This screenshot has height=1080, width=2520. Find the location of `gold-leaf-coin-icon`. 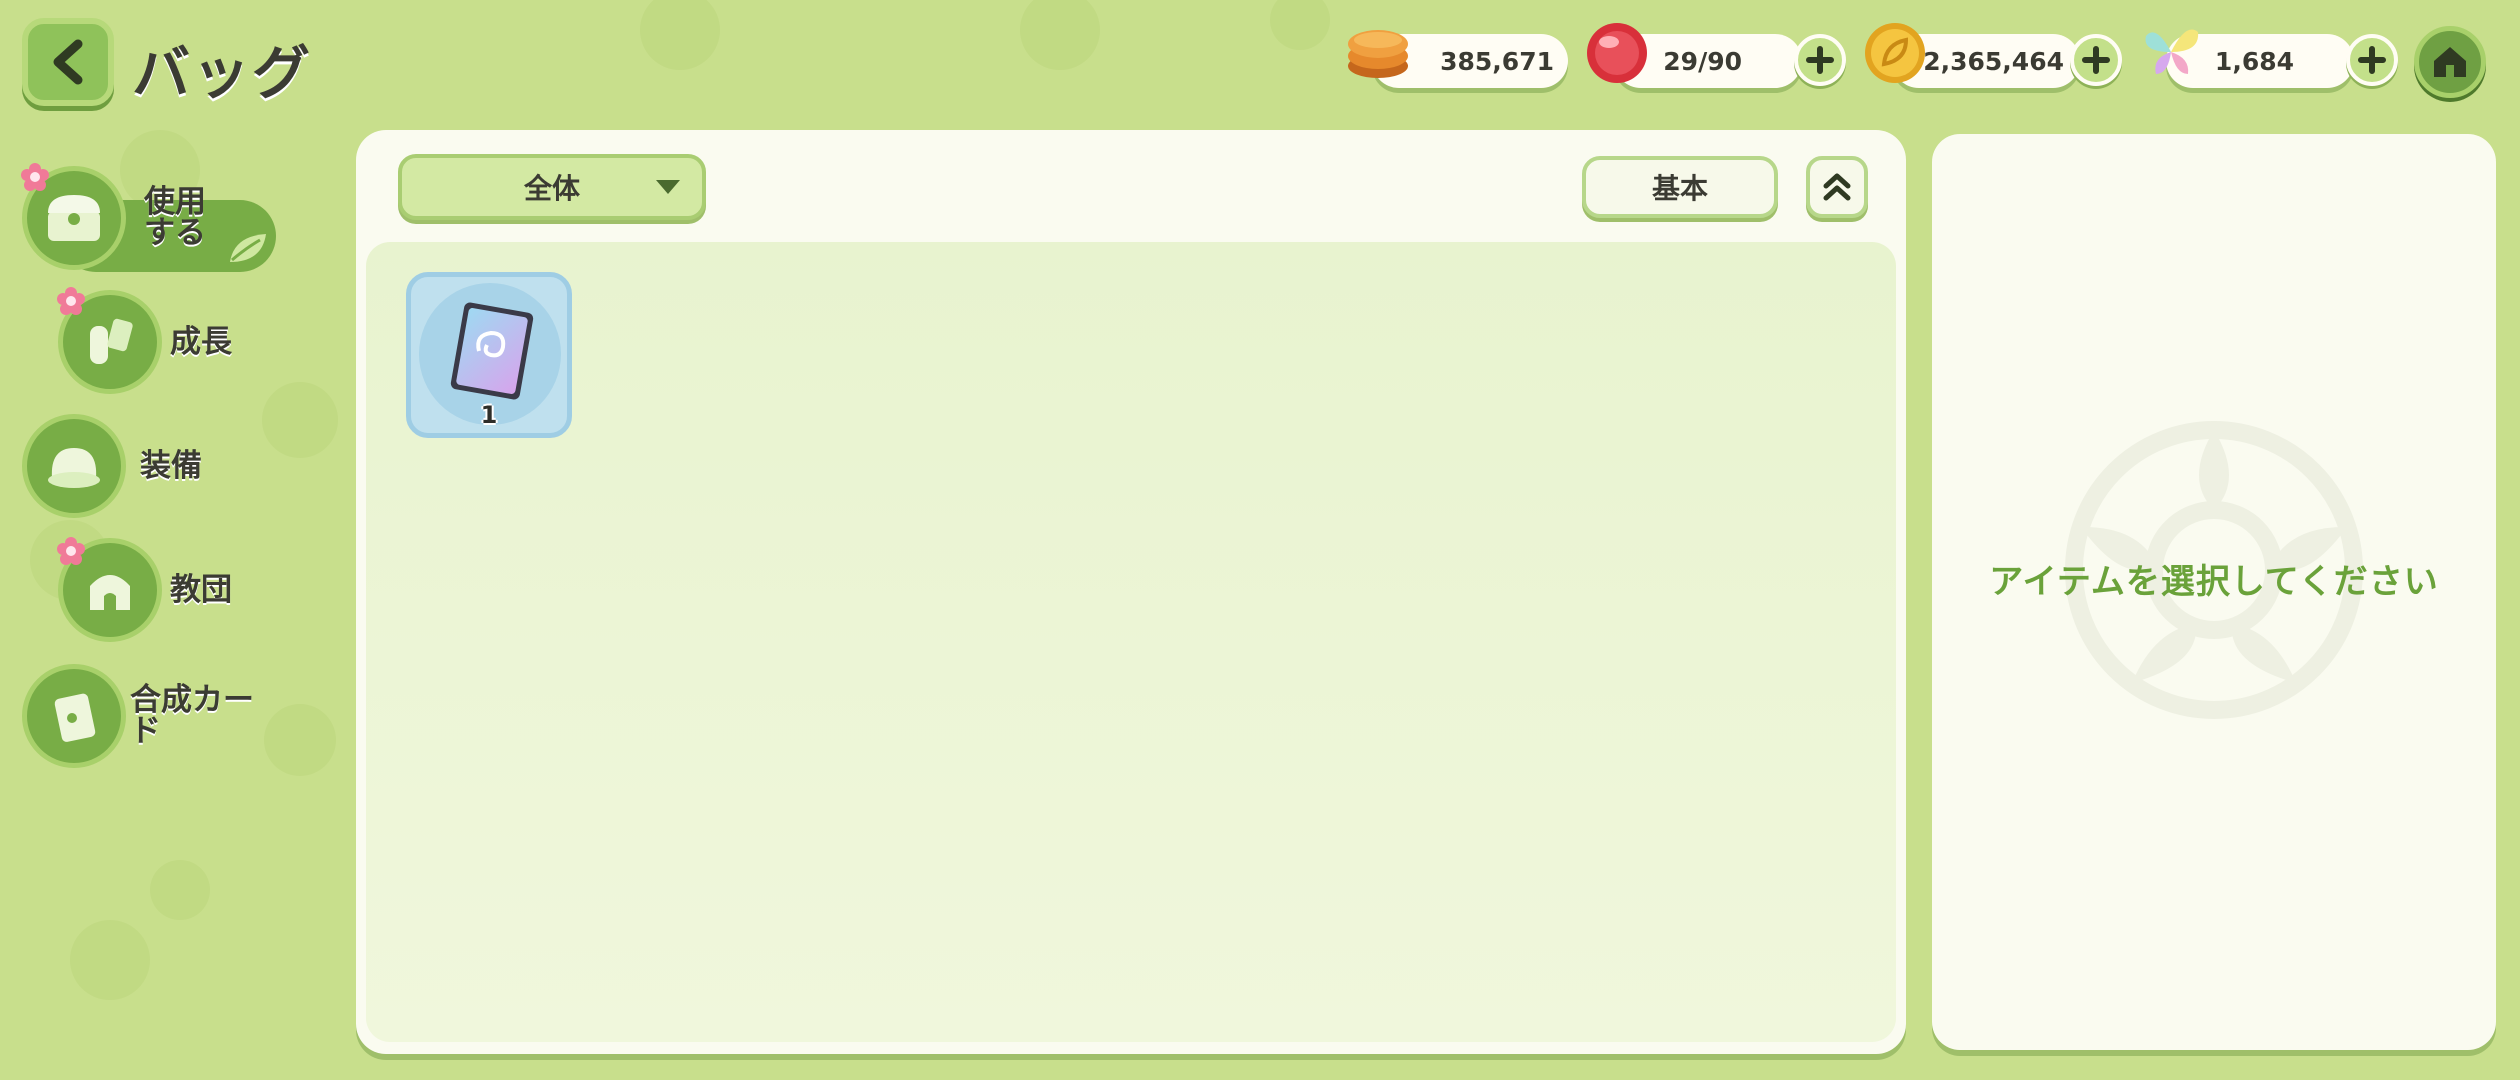

gold-leaf-coin-icon is located at coordinates (1895, 53).